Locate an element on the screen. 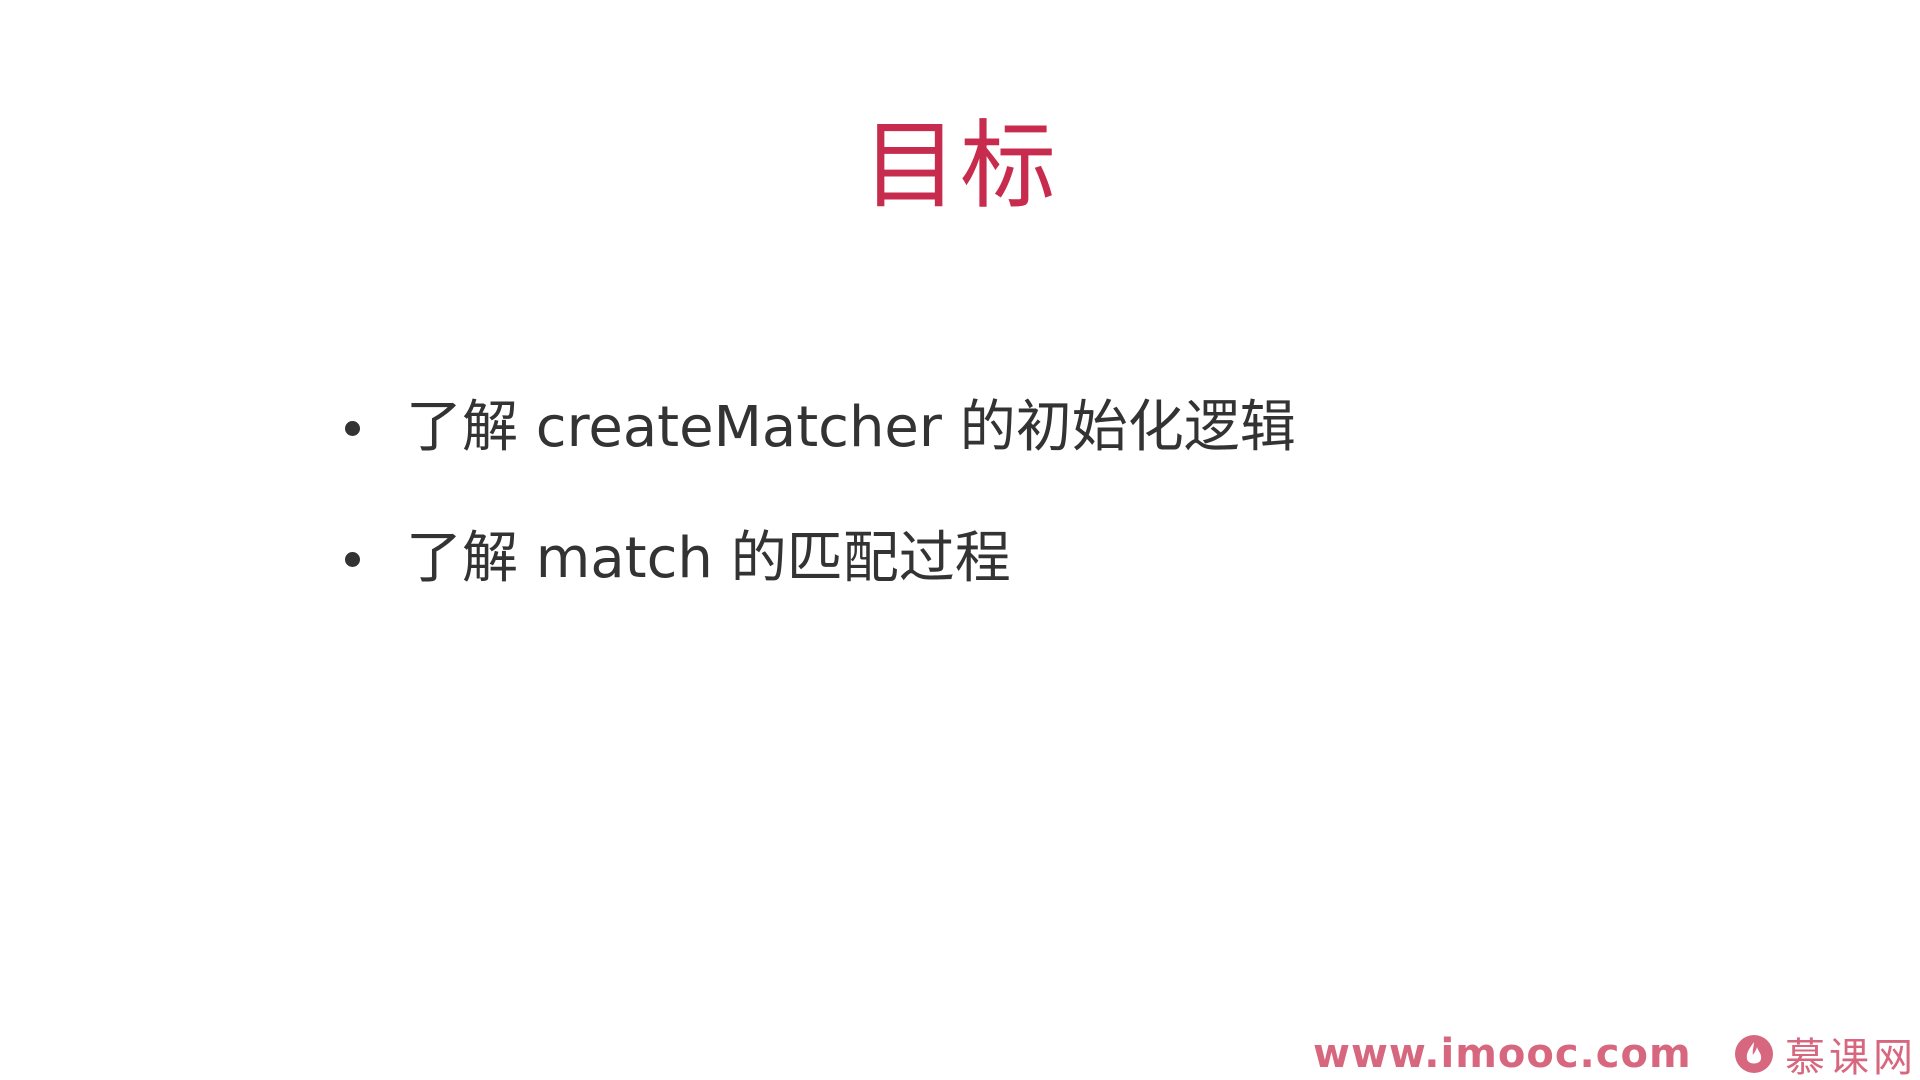 The height and width of the screenshot is (1080, 1920). bullet-text: 了解 match 的匹配过程 is located at coordinates (708, 558).